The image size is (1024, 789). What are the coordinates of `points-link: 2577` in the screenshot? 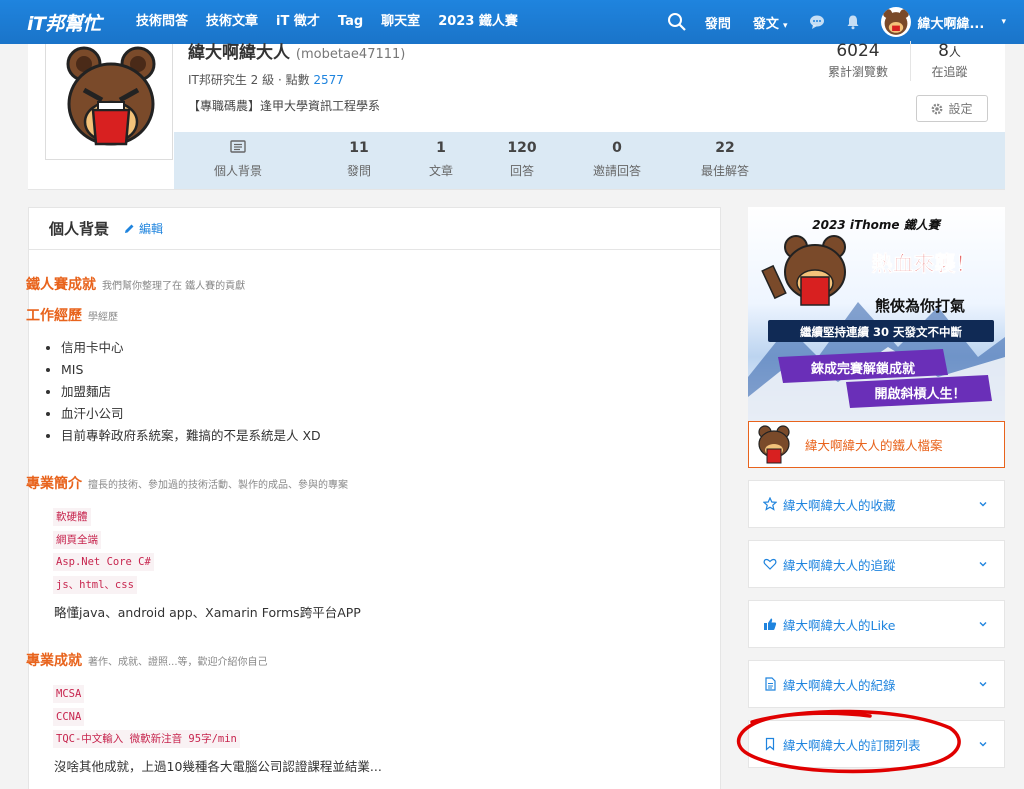 It's located at (328, 80).